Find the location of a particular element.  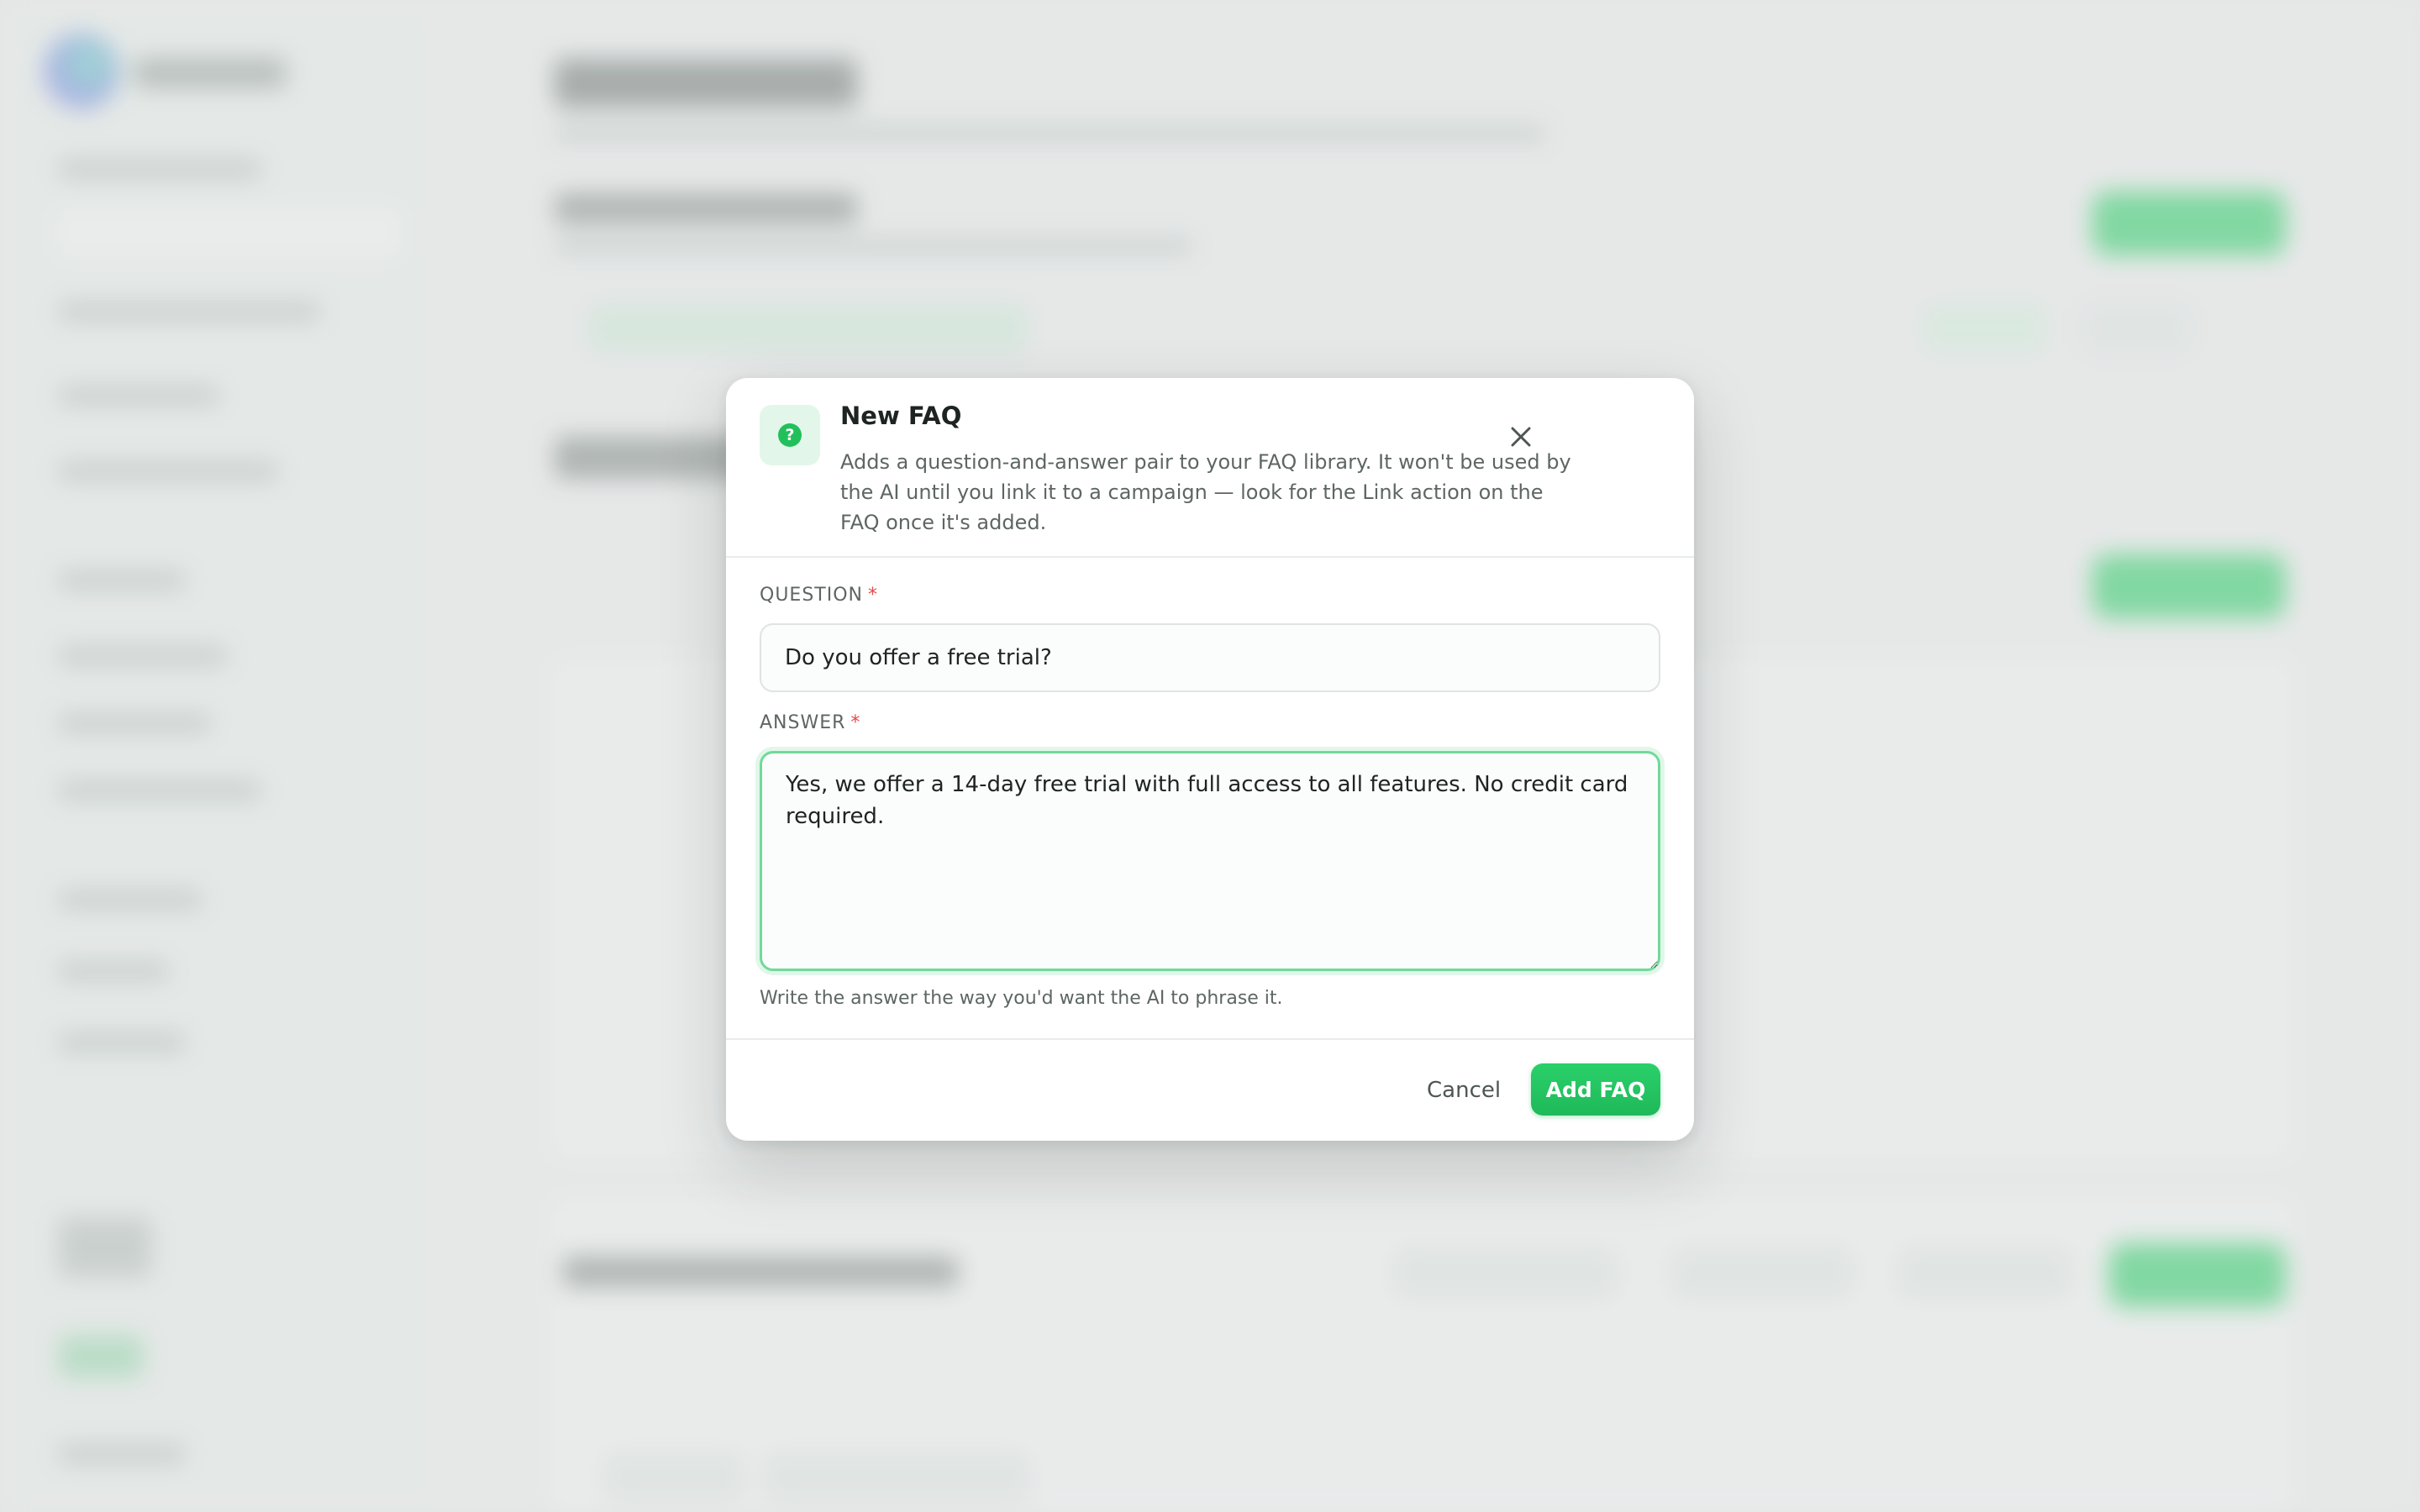

question-label: QUESTION * is located at coordinates (819, 595).